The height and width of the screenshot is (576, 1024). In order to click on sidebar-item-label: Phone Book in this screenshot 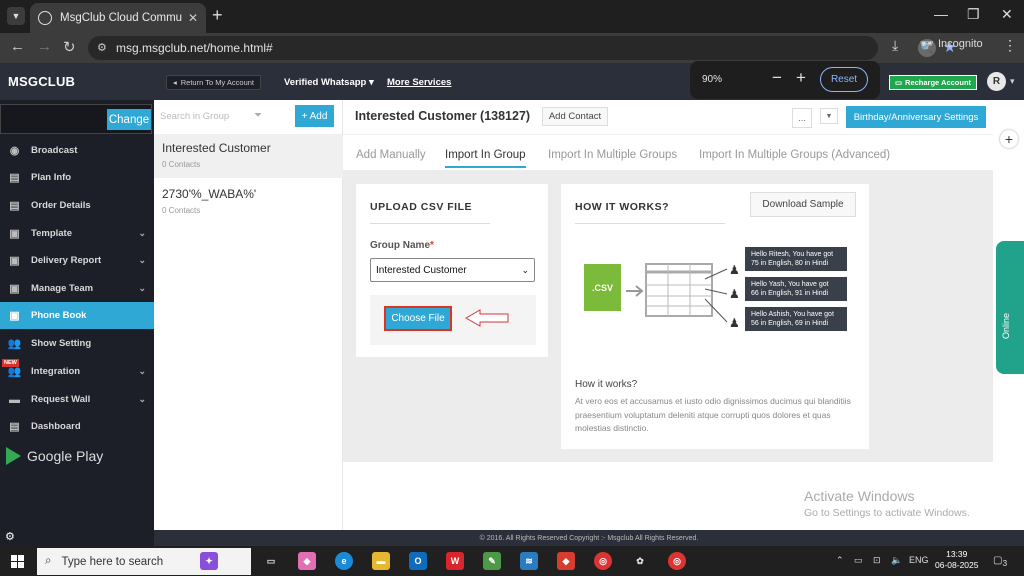, I will do `click(59, 315)`.